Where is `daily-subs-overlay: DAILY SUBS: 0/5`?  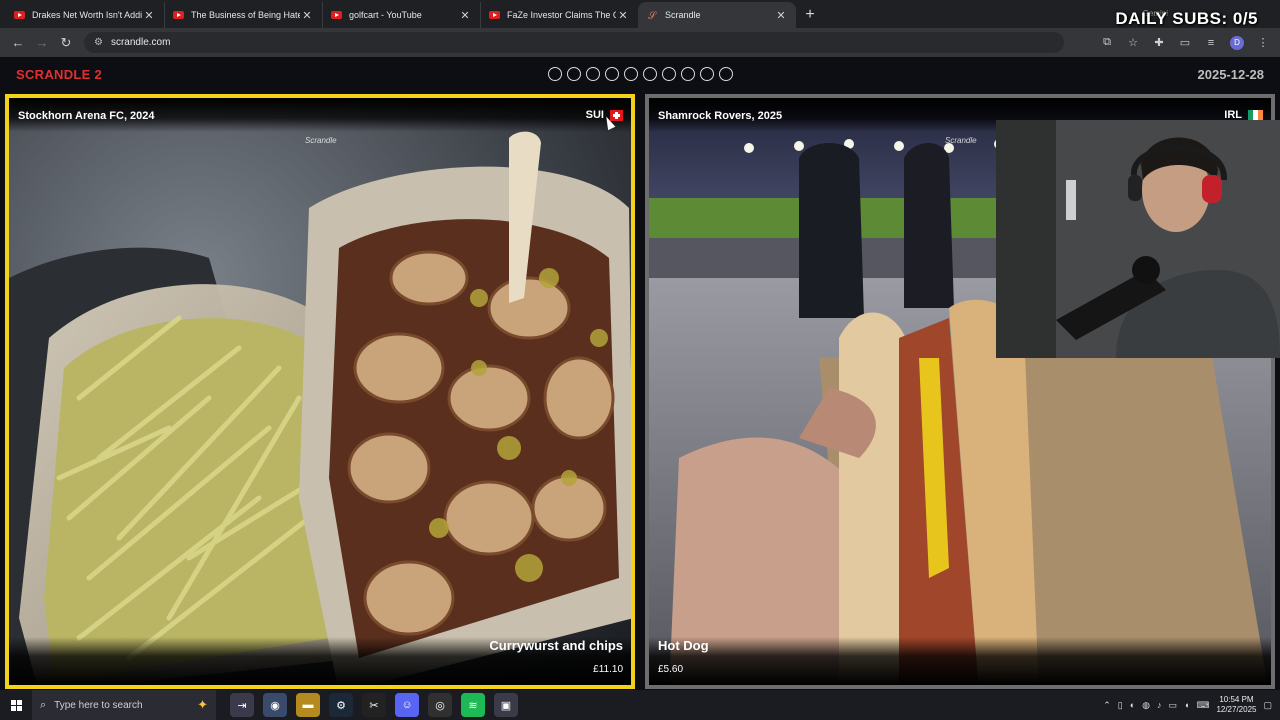
daily-subs-overlay: DAILY SUBS: 0/5 is located at coordinates (1186, 18).